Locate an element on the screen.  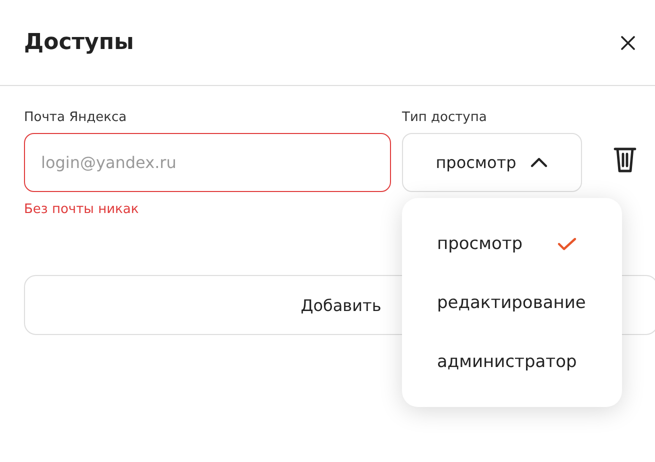
chevron-icon is located at coordinates (539, 162).